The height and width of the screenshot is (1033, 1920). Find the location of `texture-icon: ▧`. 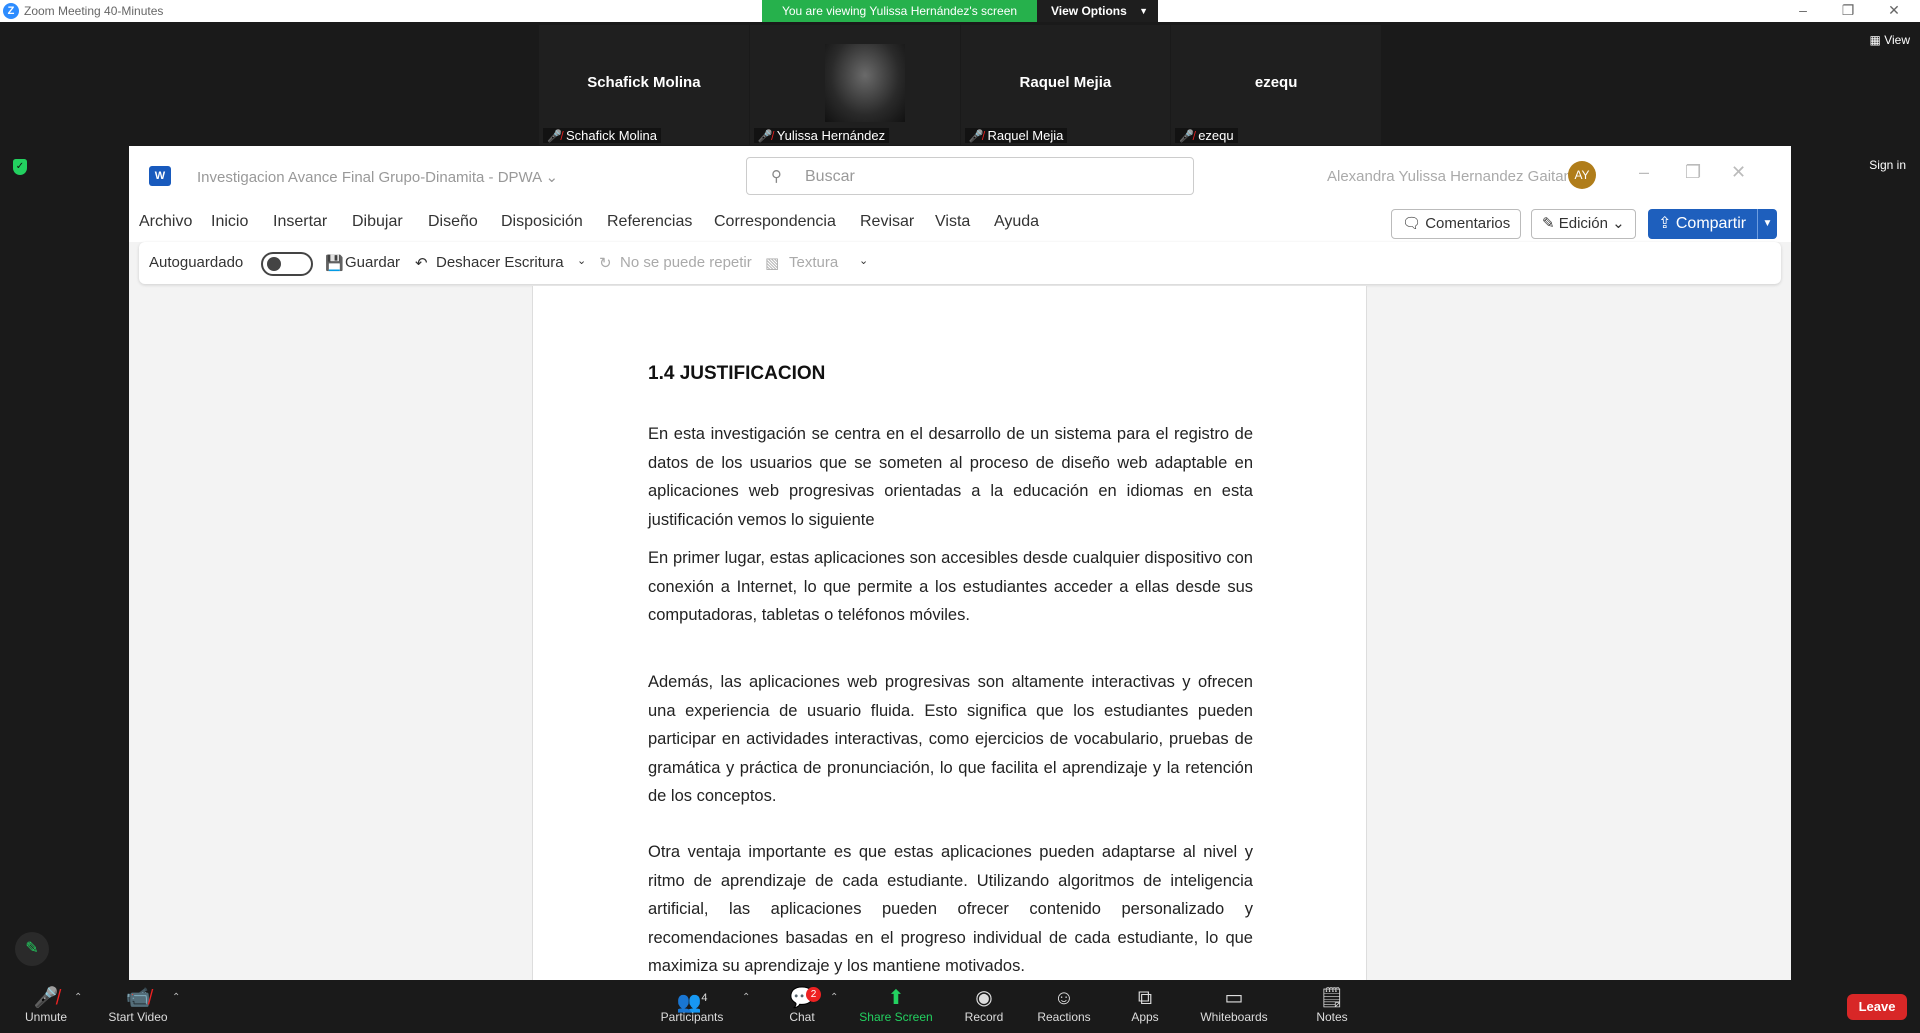

texture-icon: ▧ is located at coordinates (772, 263).